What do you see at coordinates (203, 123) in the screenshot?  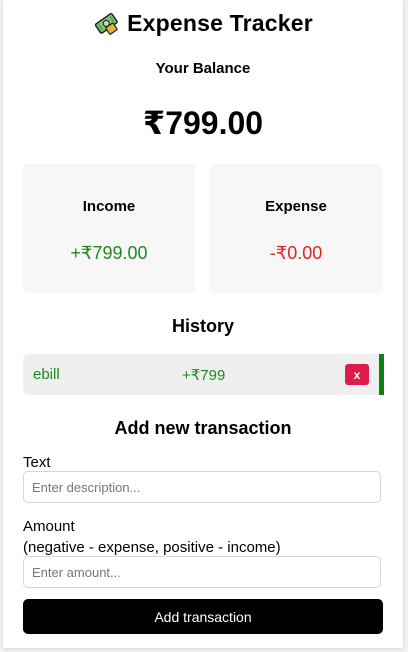 I see `balance-value: ₹799.00` at bounding box center [203, 123].